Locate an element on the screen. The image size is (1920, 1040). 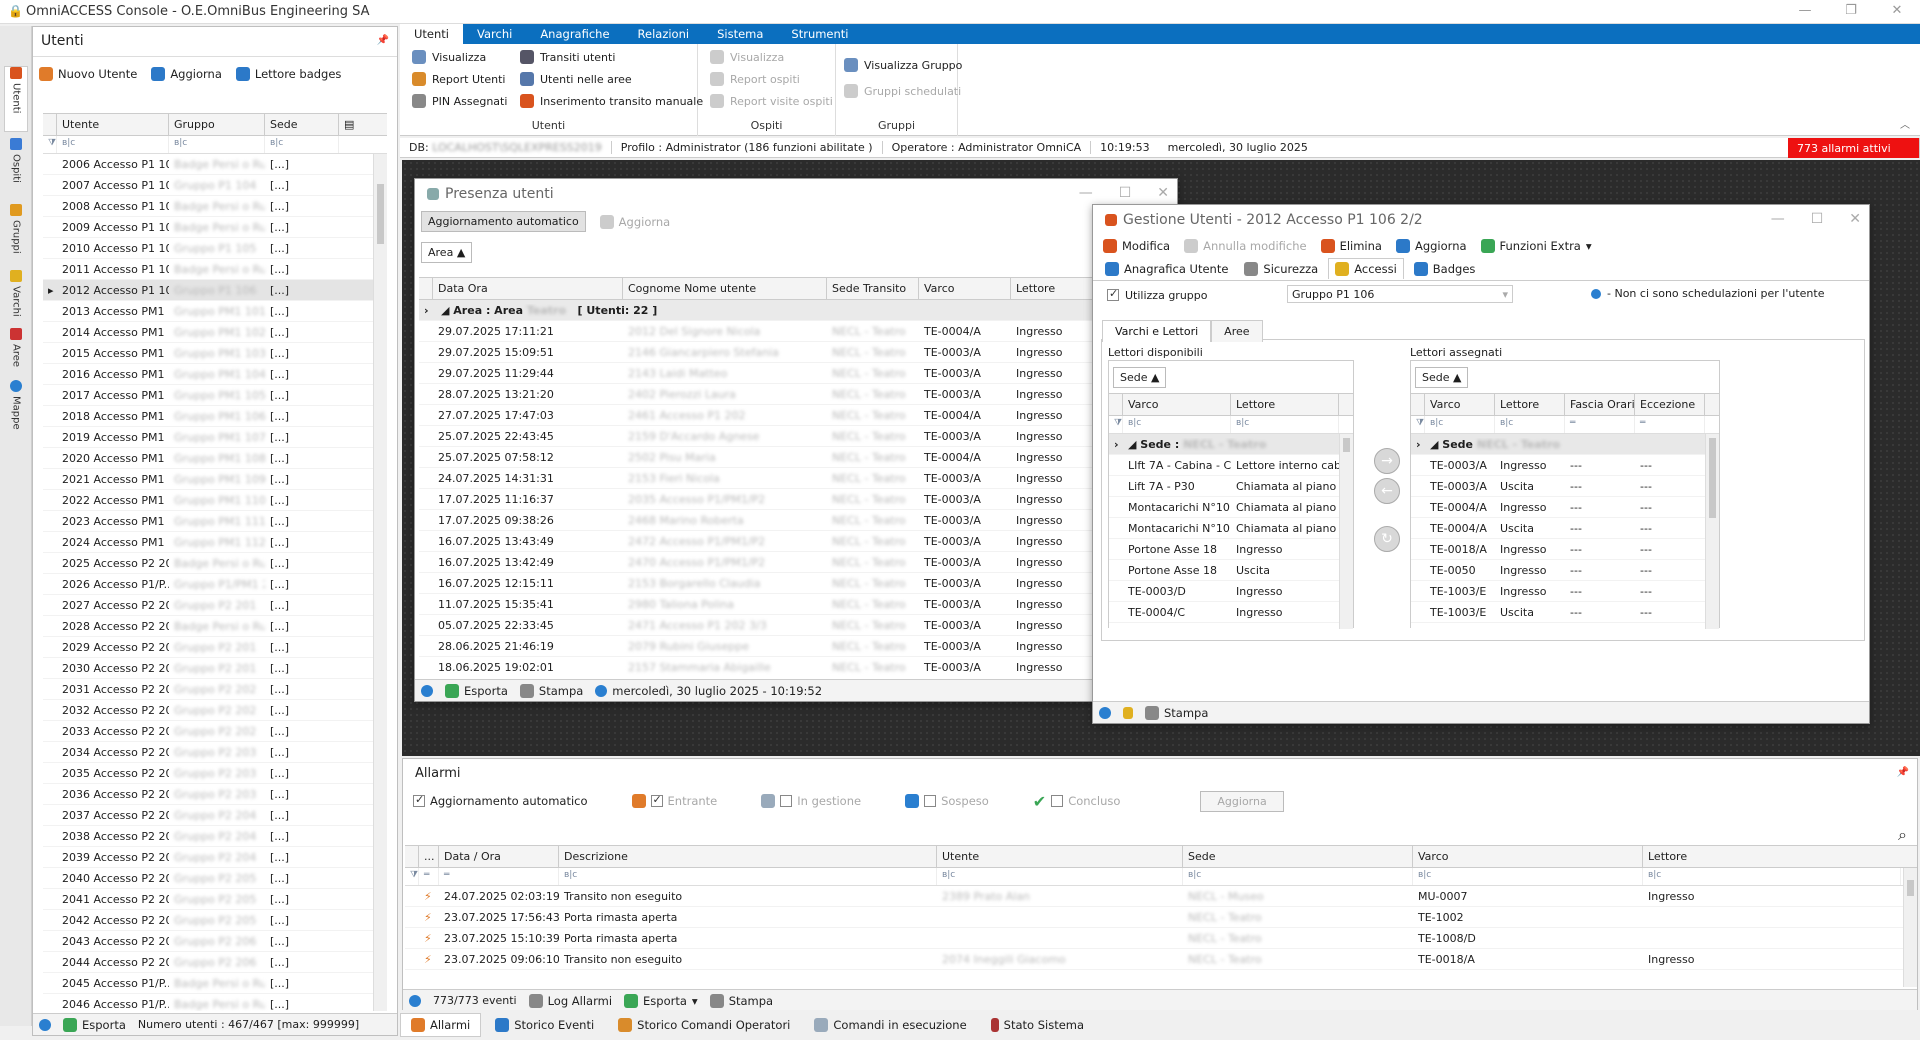
col-avail-varco: Varco is located at coordinates (1177, 404).